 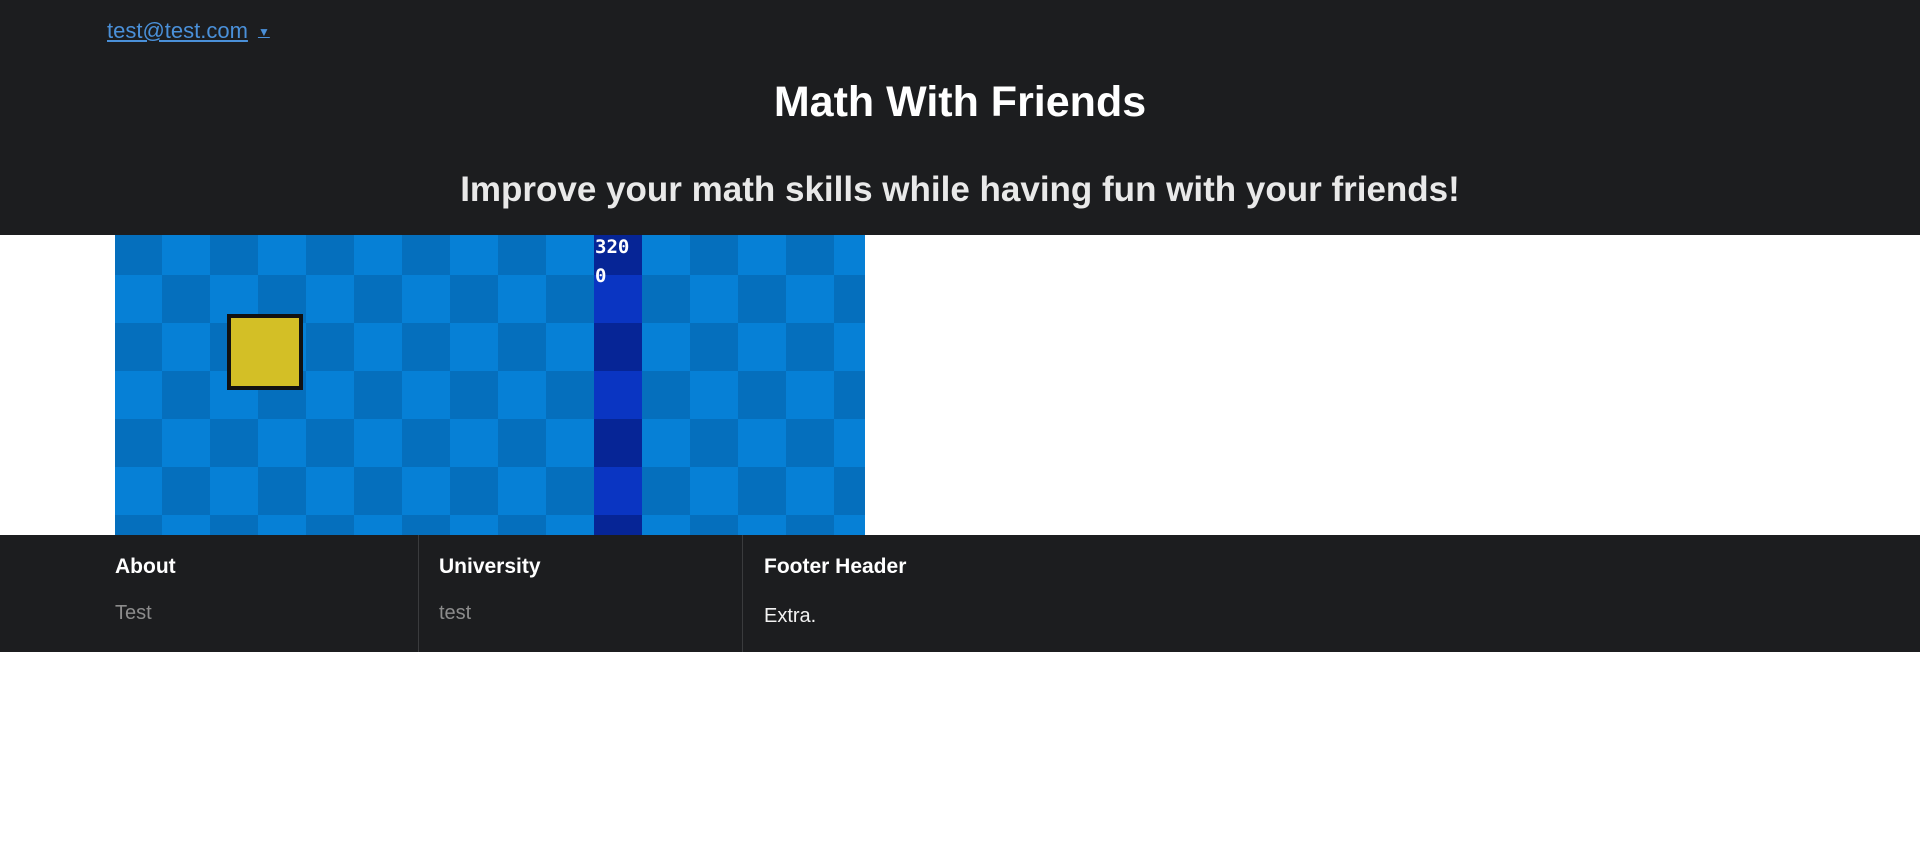 What do you see at coordinates (1043, 593) in the screenshot?
I see `footer-column-extra: Footer Header Extra.` at bounding box center [1043, 593].